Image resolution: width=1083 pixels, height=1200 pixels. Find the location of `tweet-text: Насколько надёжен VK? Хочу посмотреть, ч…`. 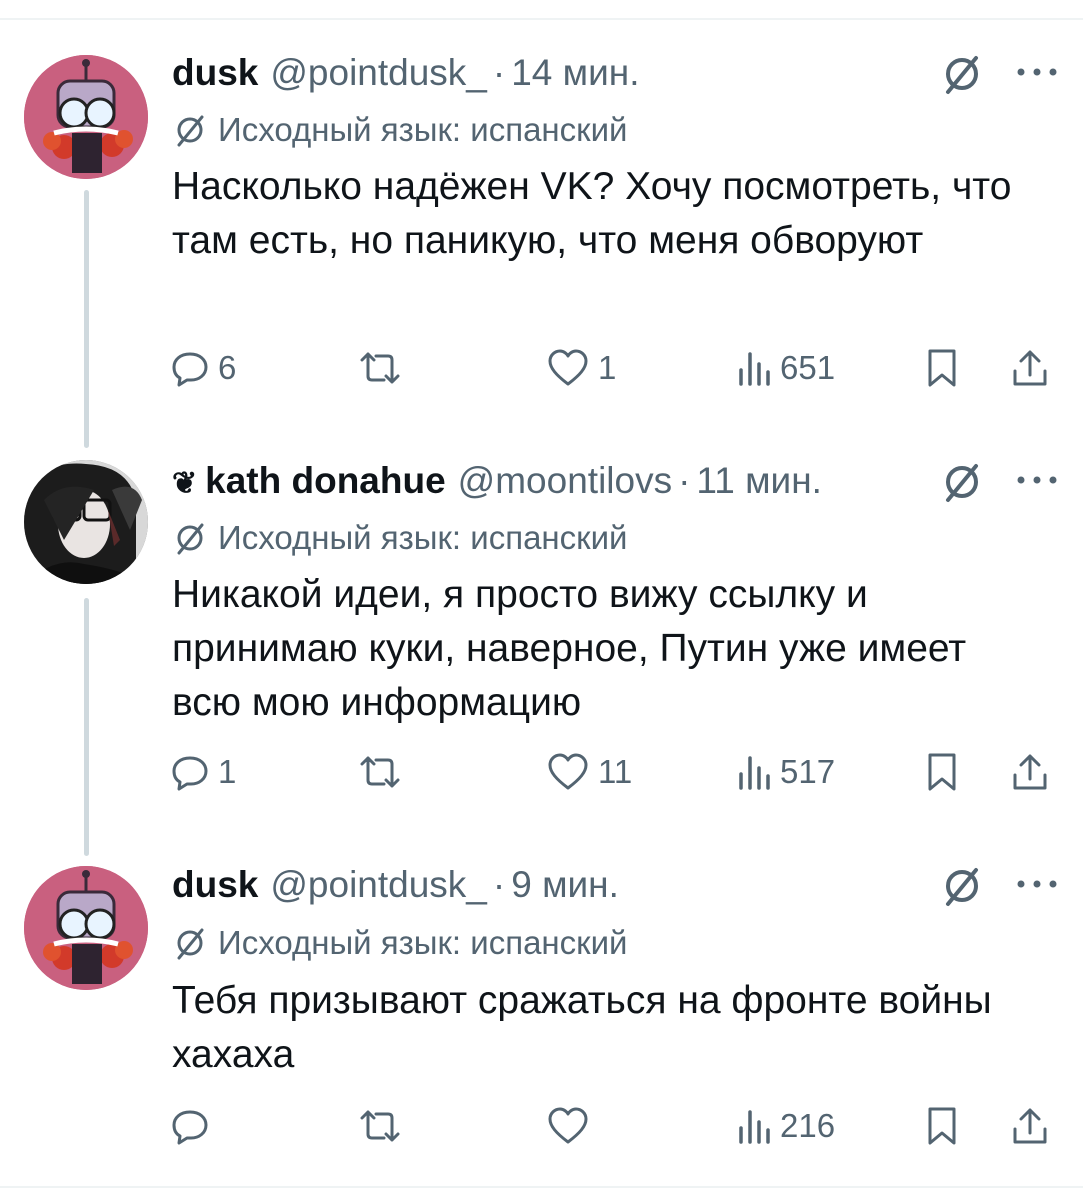

tweet-text: Насколько надёжен VK? Хочу посмотреть, ч… is located at coordinates (592, 213).